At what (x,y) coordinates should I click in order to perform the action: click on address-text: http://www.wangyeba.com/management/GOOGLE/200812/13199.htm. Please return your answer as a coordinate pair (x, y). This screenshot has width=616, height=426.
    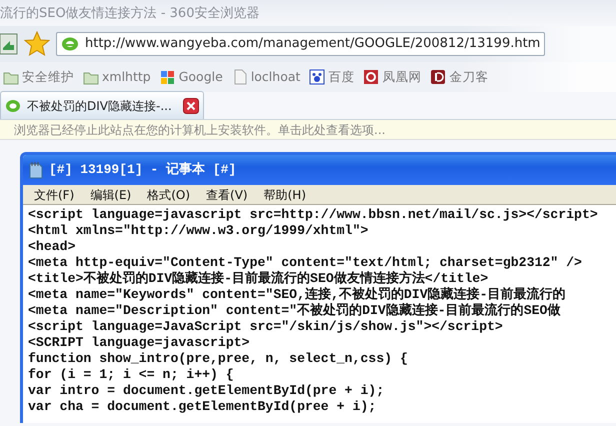
    Looking at the image, I should click on (312, 44).